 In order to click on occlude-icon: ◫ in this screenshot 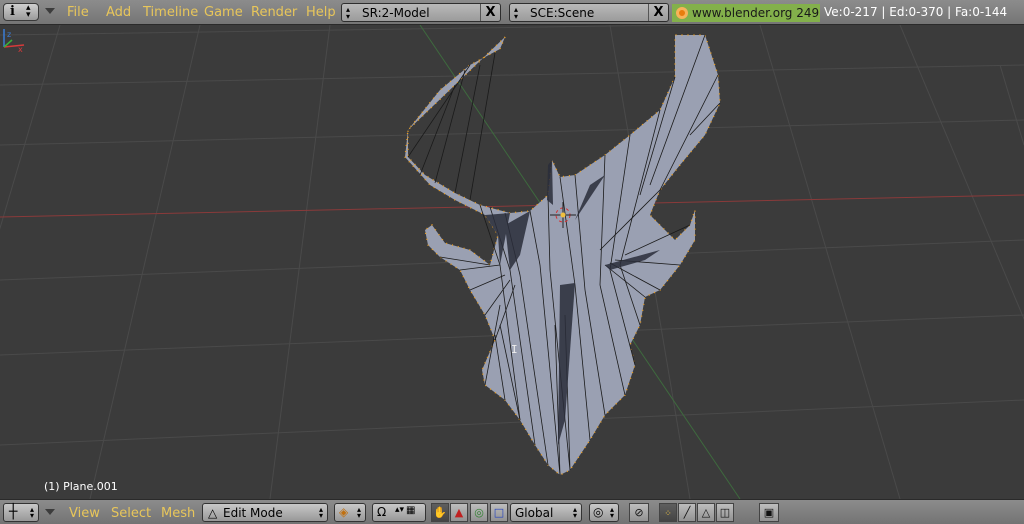, I will do `click(725, 512)`.